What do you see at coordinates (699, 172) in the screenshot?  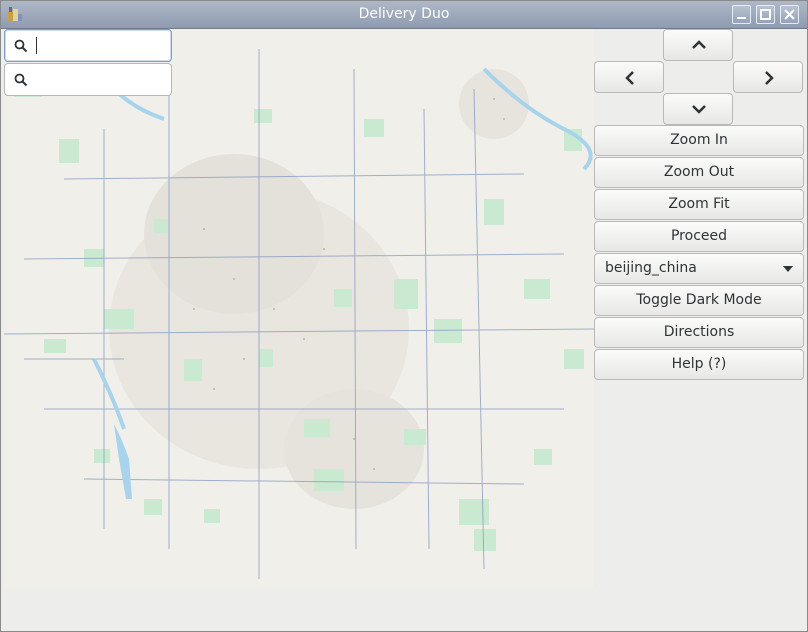 I see `zoom-out-button: Zoom Out` at bounding box center [699, 172].